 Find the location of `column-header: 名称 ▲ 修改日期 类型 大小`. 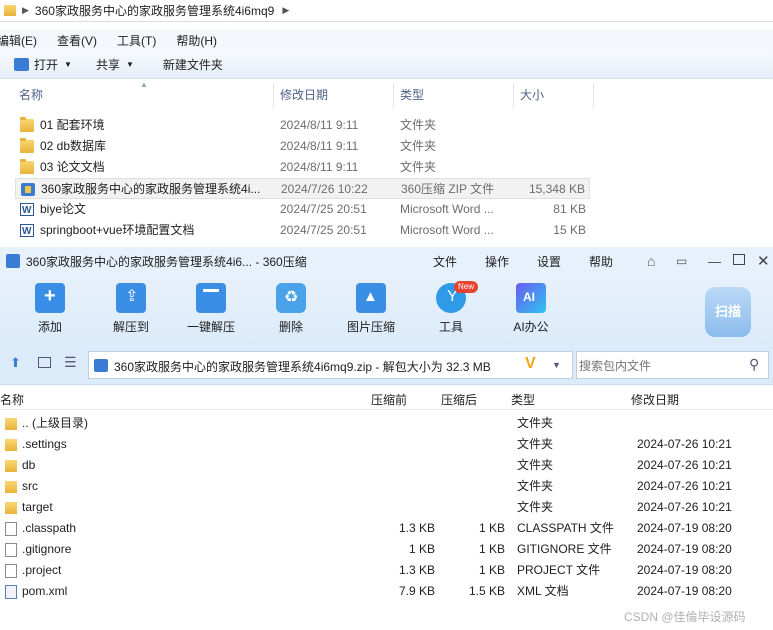

column-header: 名称 ▲ 修改日期 类型 大小 is located at coordinates (386, 94).